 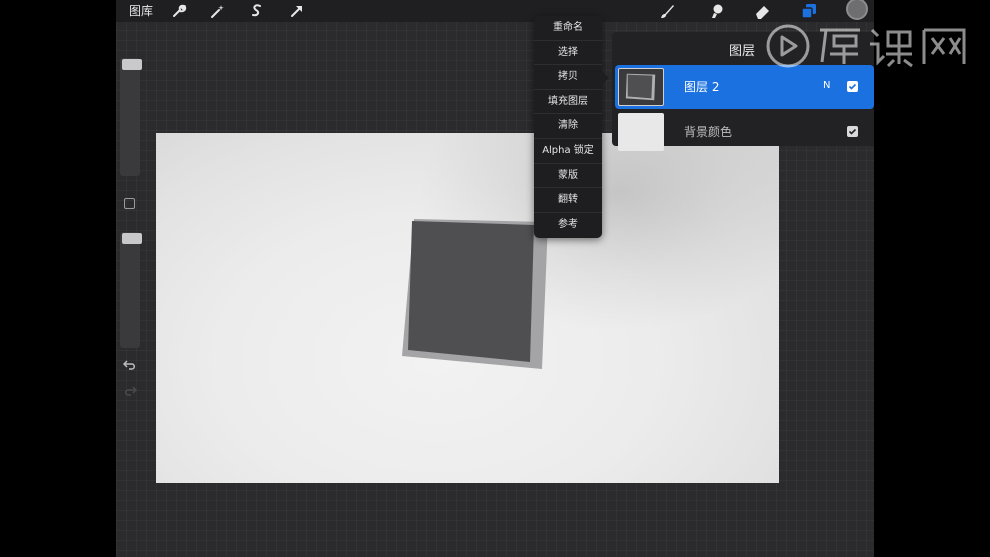 What do you see at coordinates (130, 365) in the screenshot?
I see `undo-icon` at bounding box center [130, 365].